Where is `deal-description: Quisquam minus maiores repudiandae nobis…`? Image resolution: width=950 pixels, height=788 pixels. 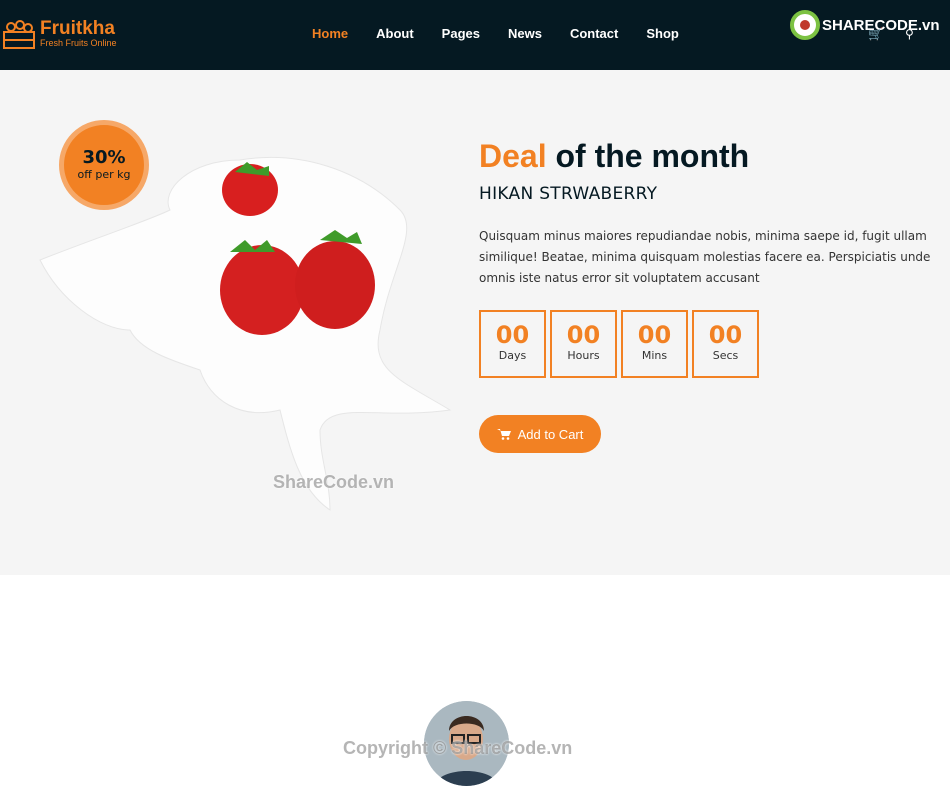
deal-description: Quisquam minus maiores repudiandae nobis… is located at coordinates (705, 257).